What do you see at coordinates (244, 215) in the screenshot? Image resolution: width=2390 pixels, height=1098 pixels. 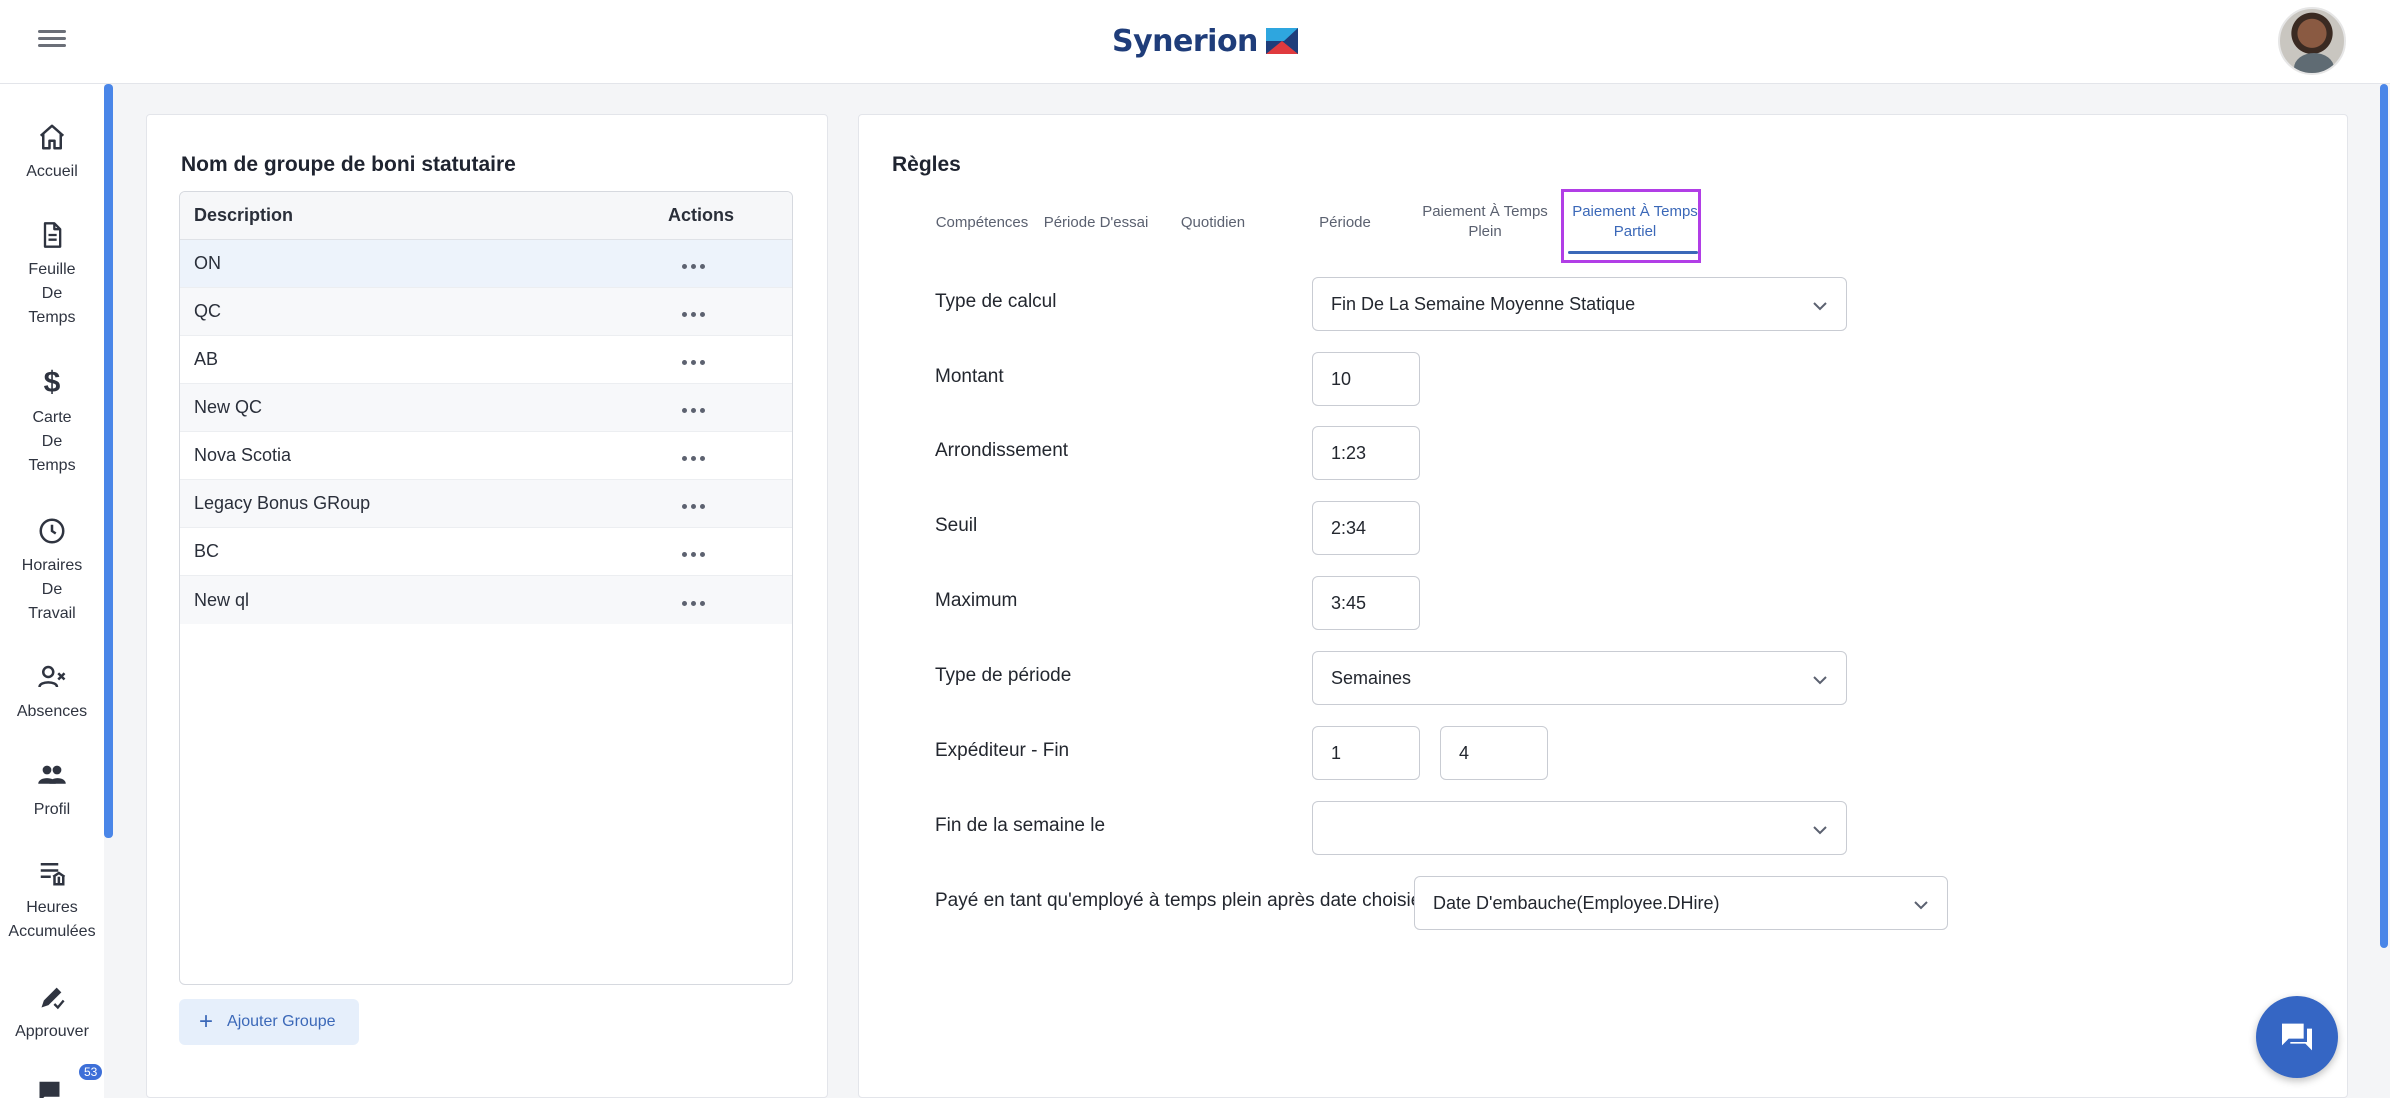 I see `column-header-description: Description` at bounding box center [244, 215].